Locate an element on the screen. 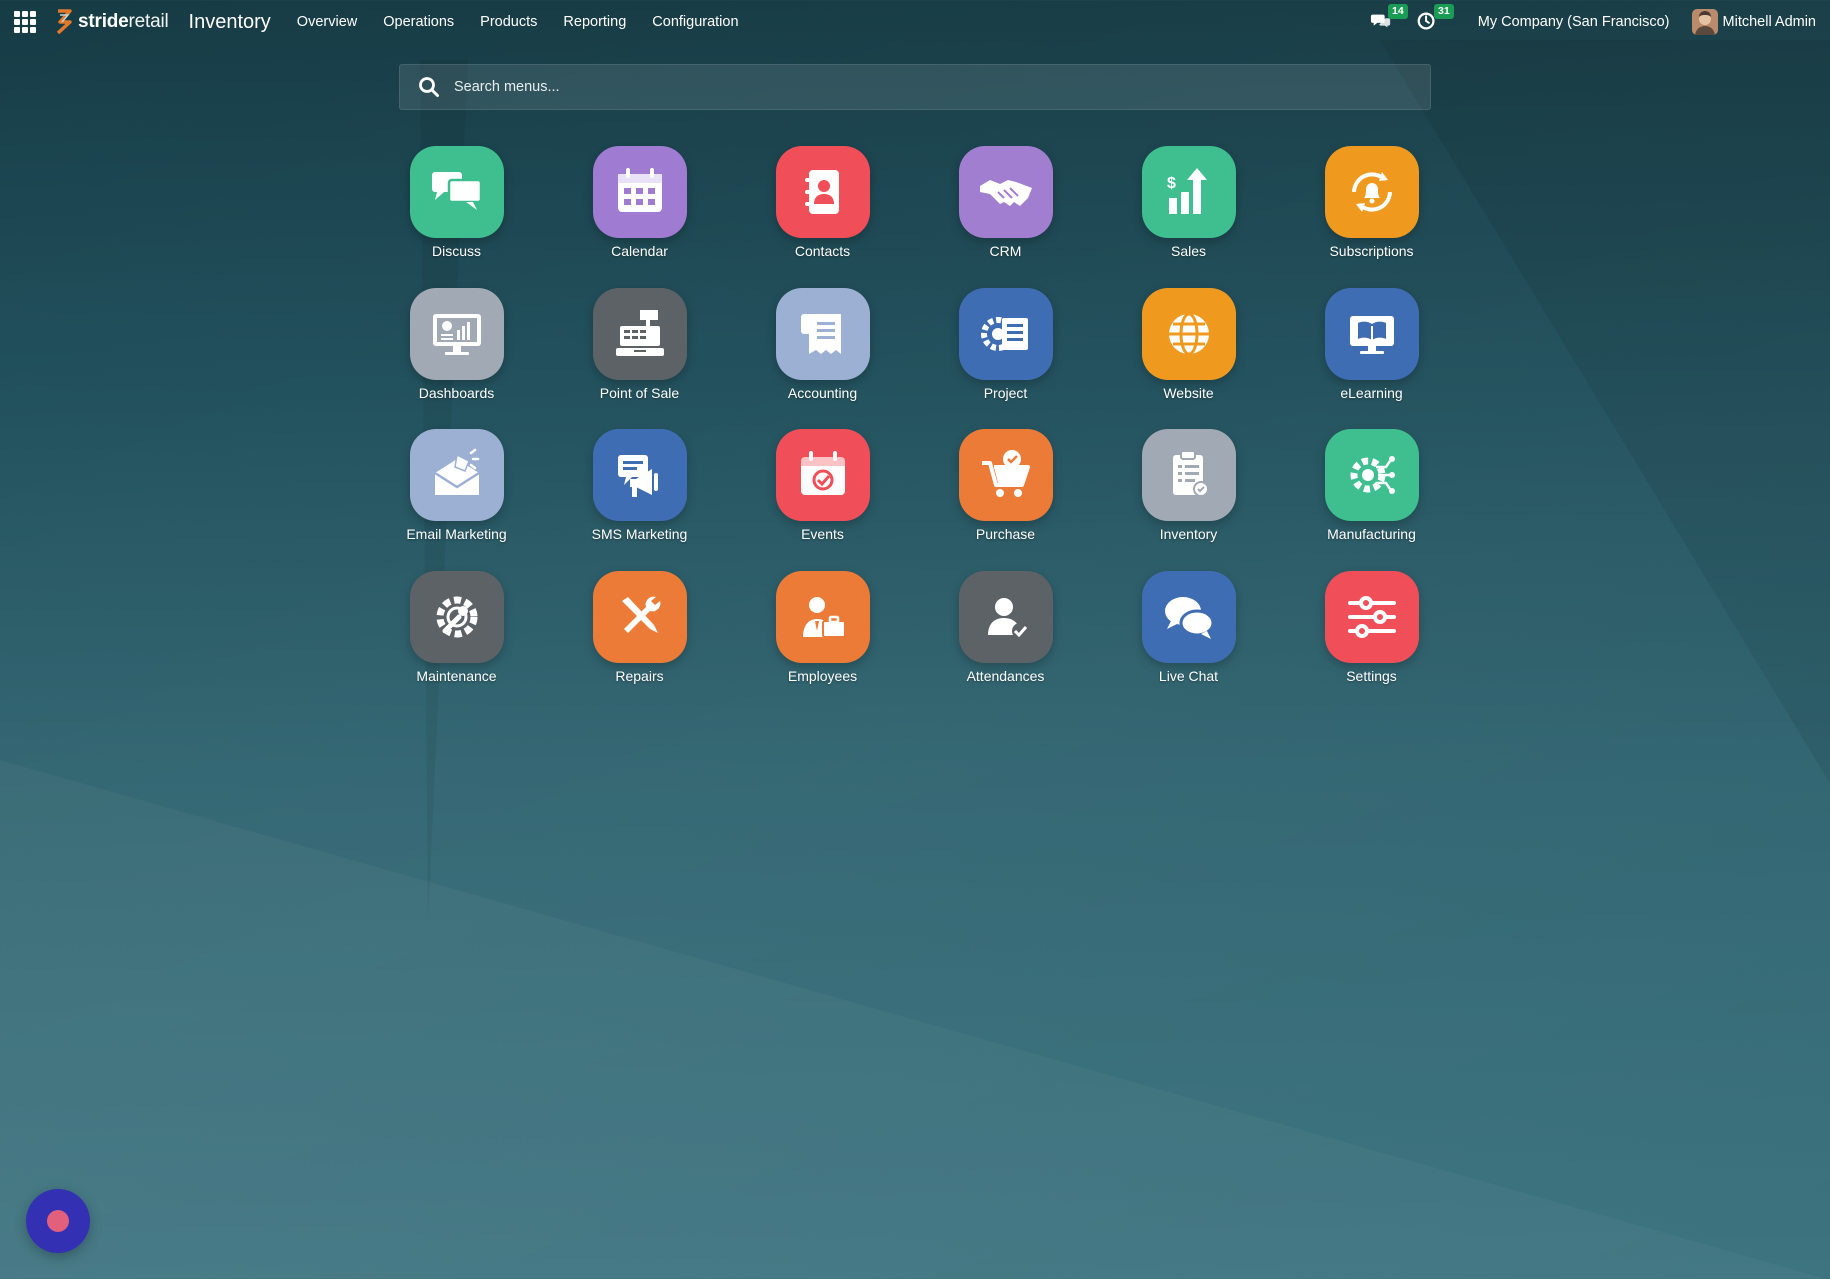  app-sales: $ Sales is located at coordinates (1188, 217).